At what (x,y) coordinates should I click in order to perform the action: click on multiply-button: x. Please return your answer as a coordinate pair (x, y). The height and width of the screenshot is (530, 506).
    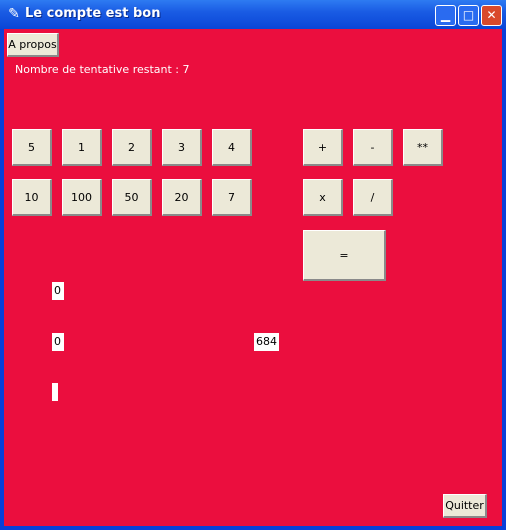
    Looking at the image, I should click on (323, 197).